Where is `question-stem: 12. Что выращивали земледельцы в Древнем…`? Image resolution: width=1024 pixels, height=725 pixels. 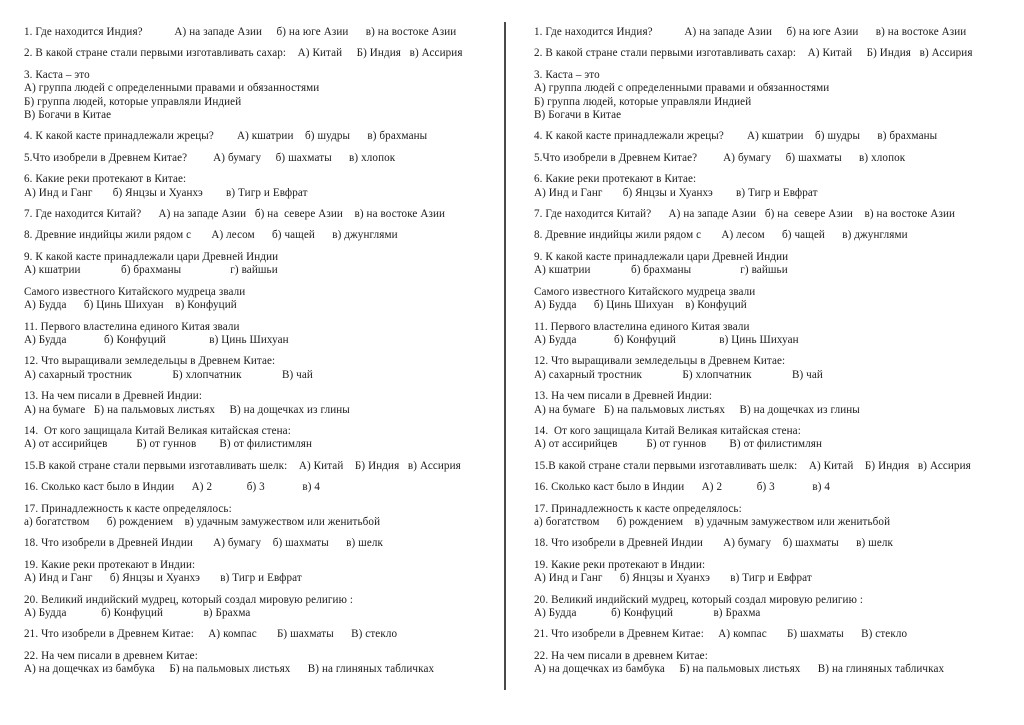
question-stem: 12. Что выращивали земледельцы в Древнем… is located at coordinates (150, 361).